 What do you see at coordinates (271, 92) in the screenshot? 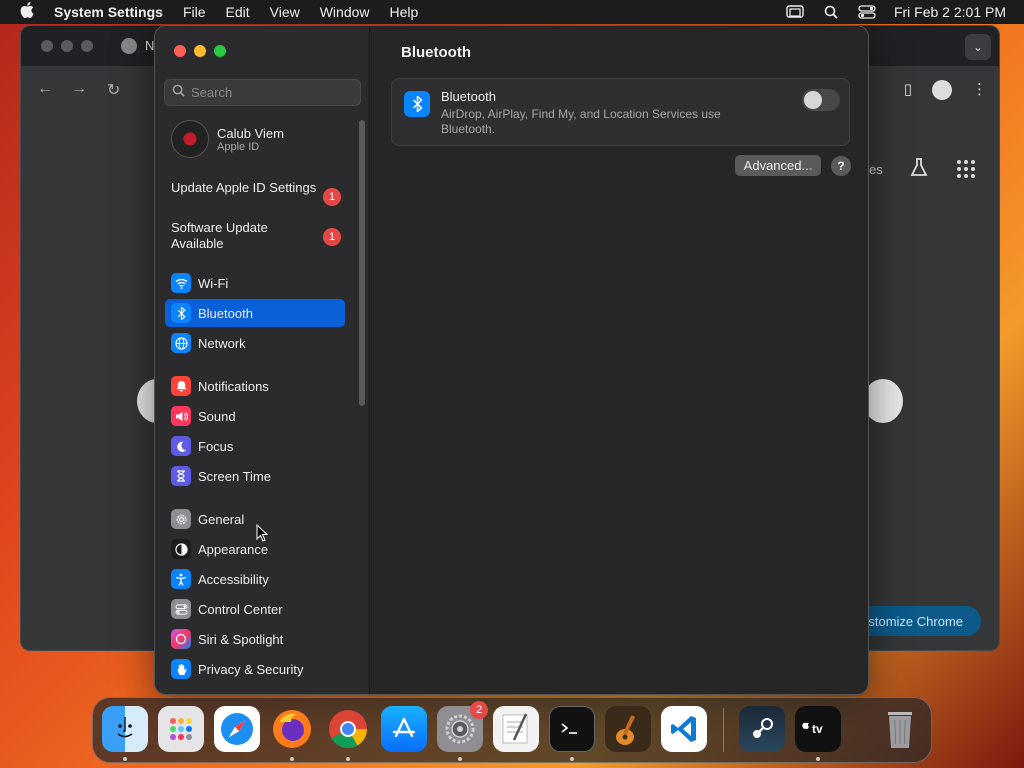
I see `search-input` at bounding box center [271, 92].